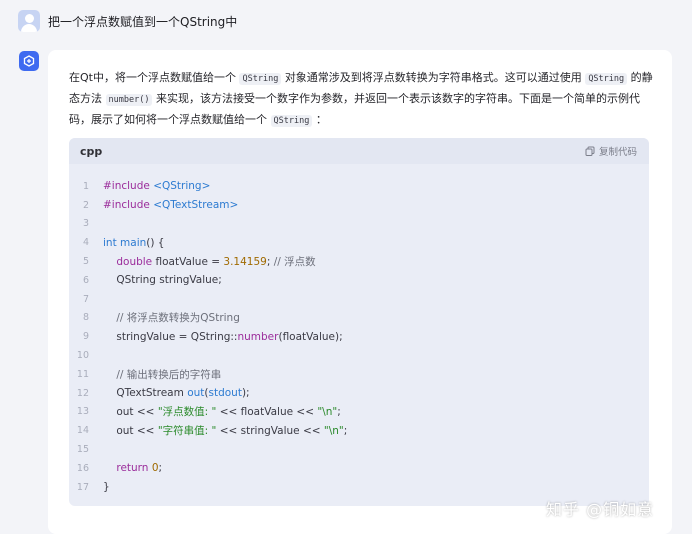 This screenshot has width=692, height=534. I want to click on code-text: QTextStream out(stdout);, so click(176, 393).